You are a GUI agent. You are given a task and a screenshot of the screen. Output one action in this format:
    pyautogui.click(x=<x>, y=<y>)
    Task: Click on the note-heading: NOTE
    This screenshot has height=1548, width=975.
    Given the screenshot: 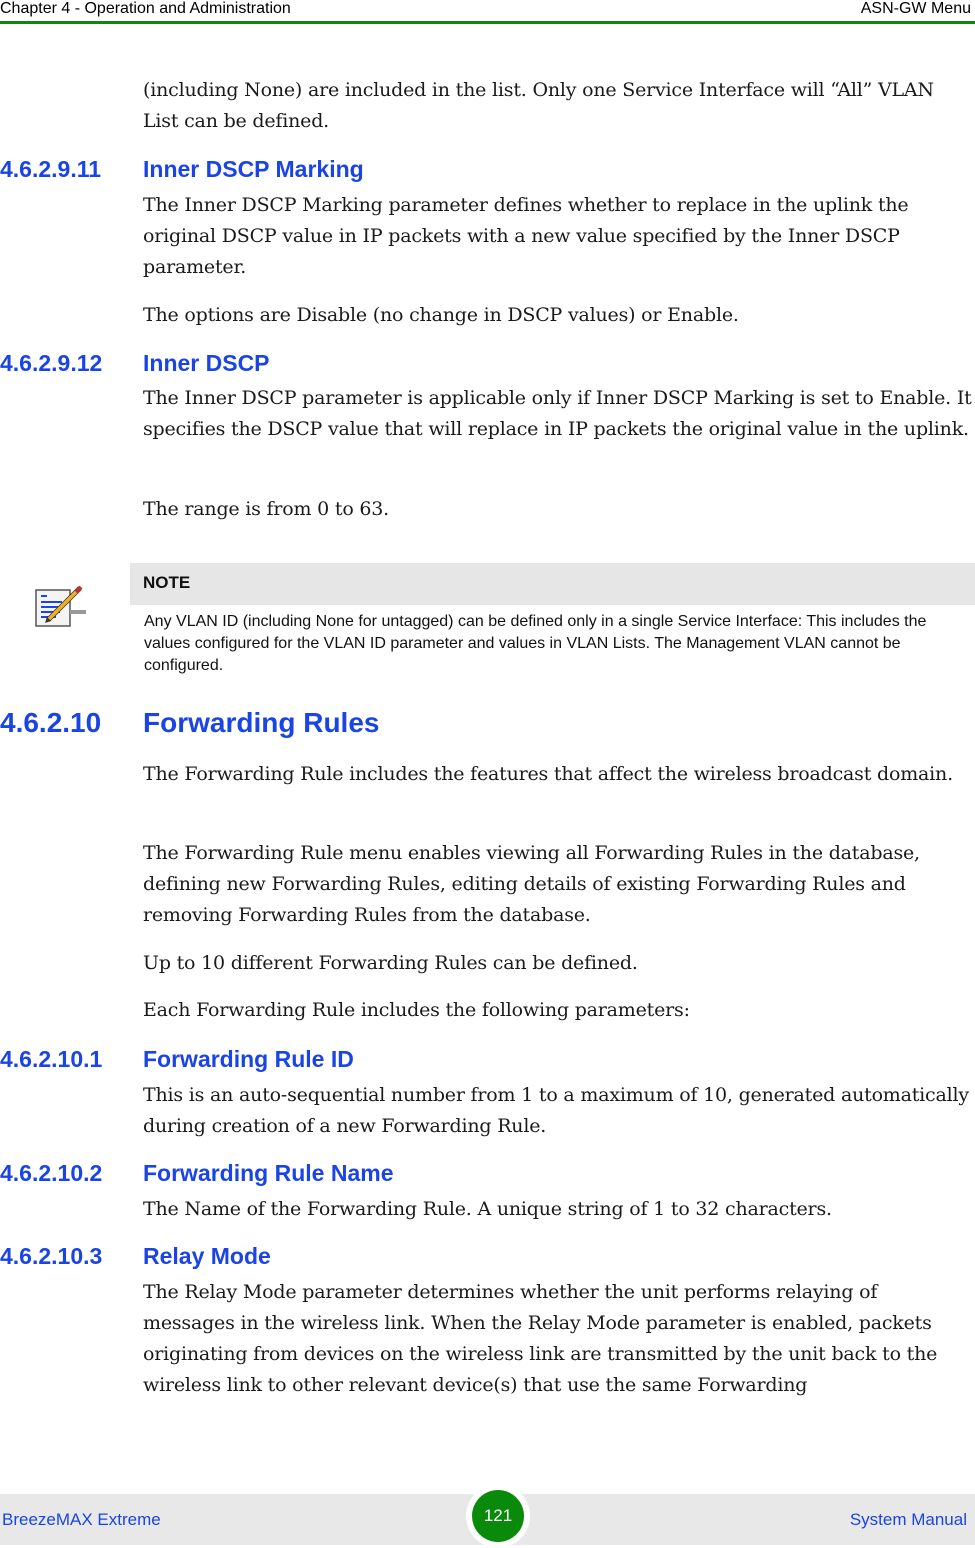 What is the action you would take?
    pyautogui.click(x=167, y=582)
    